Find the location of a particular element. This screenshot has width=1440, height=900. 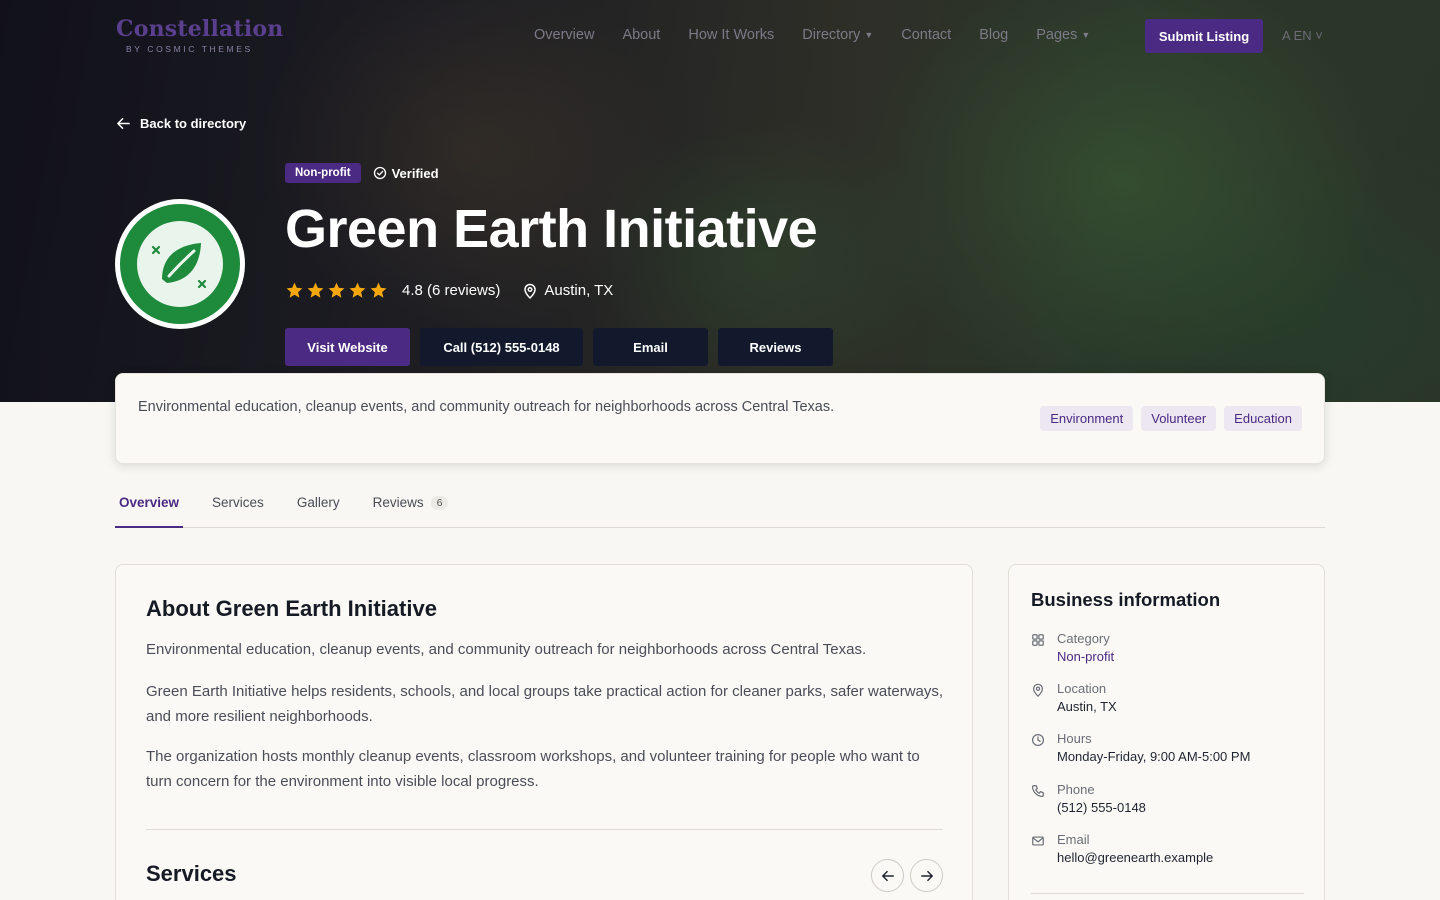

leaf-icon is located at coordinates (179, 266).